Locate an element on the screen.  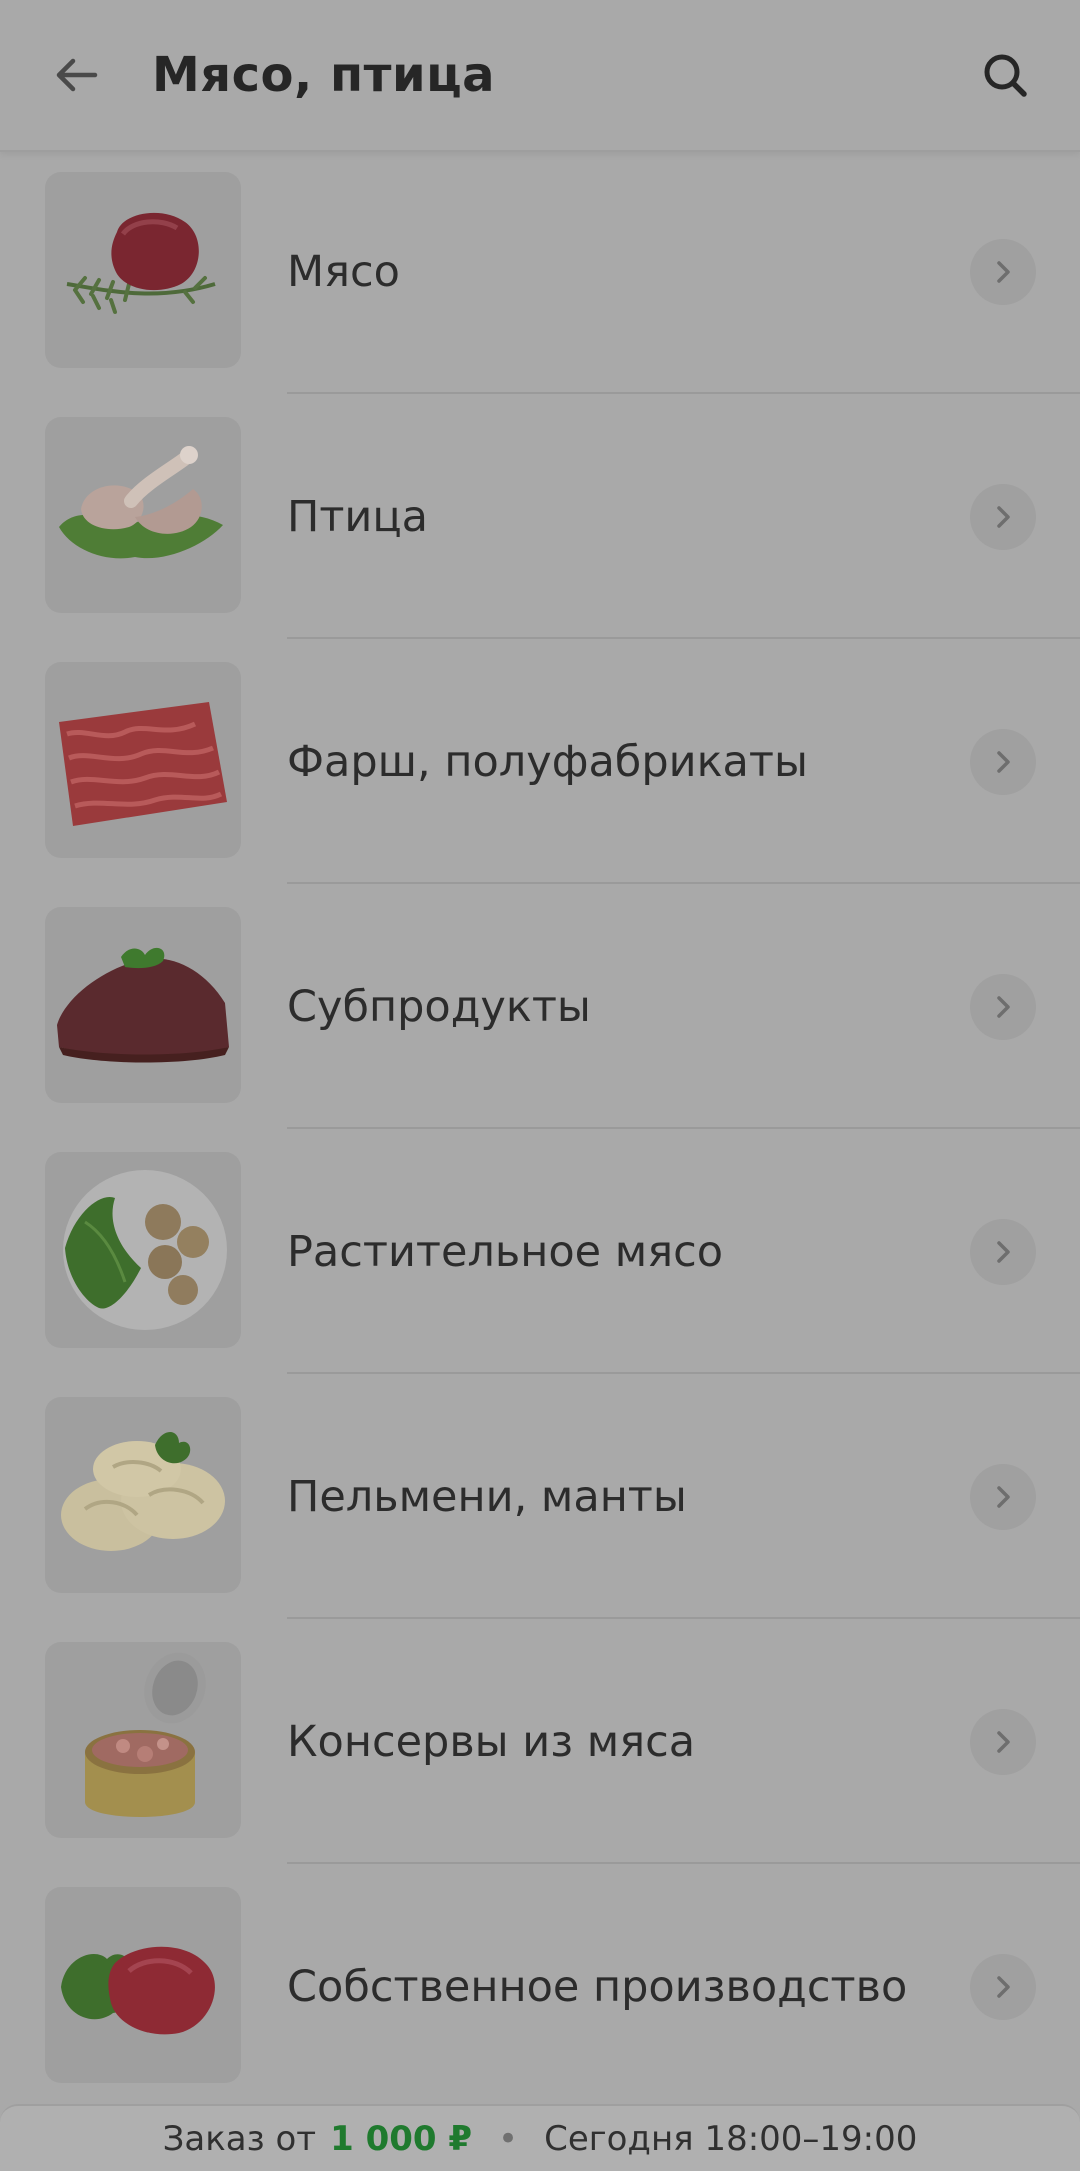
delivery-slot: Сегодня 18:00–19:00 is located at coordinates (731, 2138).